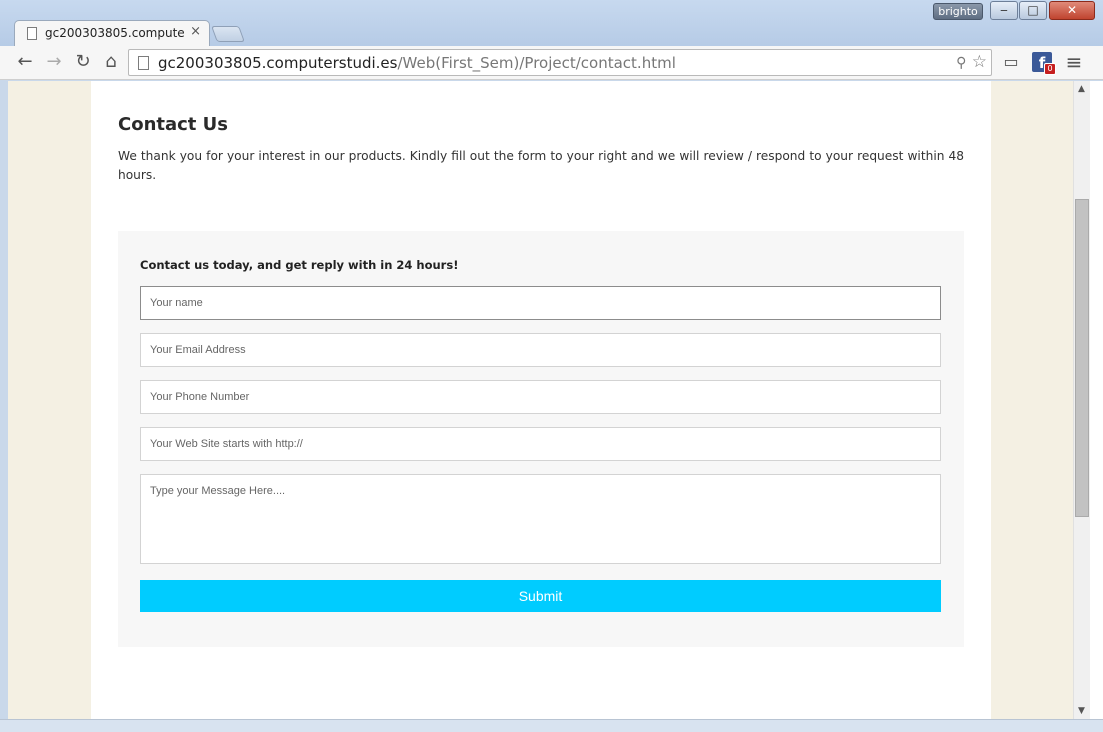 This screenshot has width=1103, height=732. Describe the element at coordinates (1081, 711) in the screenshot. I see `scroll-down-icon: ▼` at that location.